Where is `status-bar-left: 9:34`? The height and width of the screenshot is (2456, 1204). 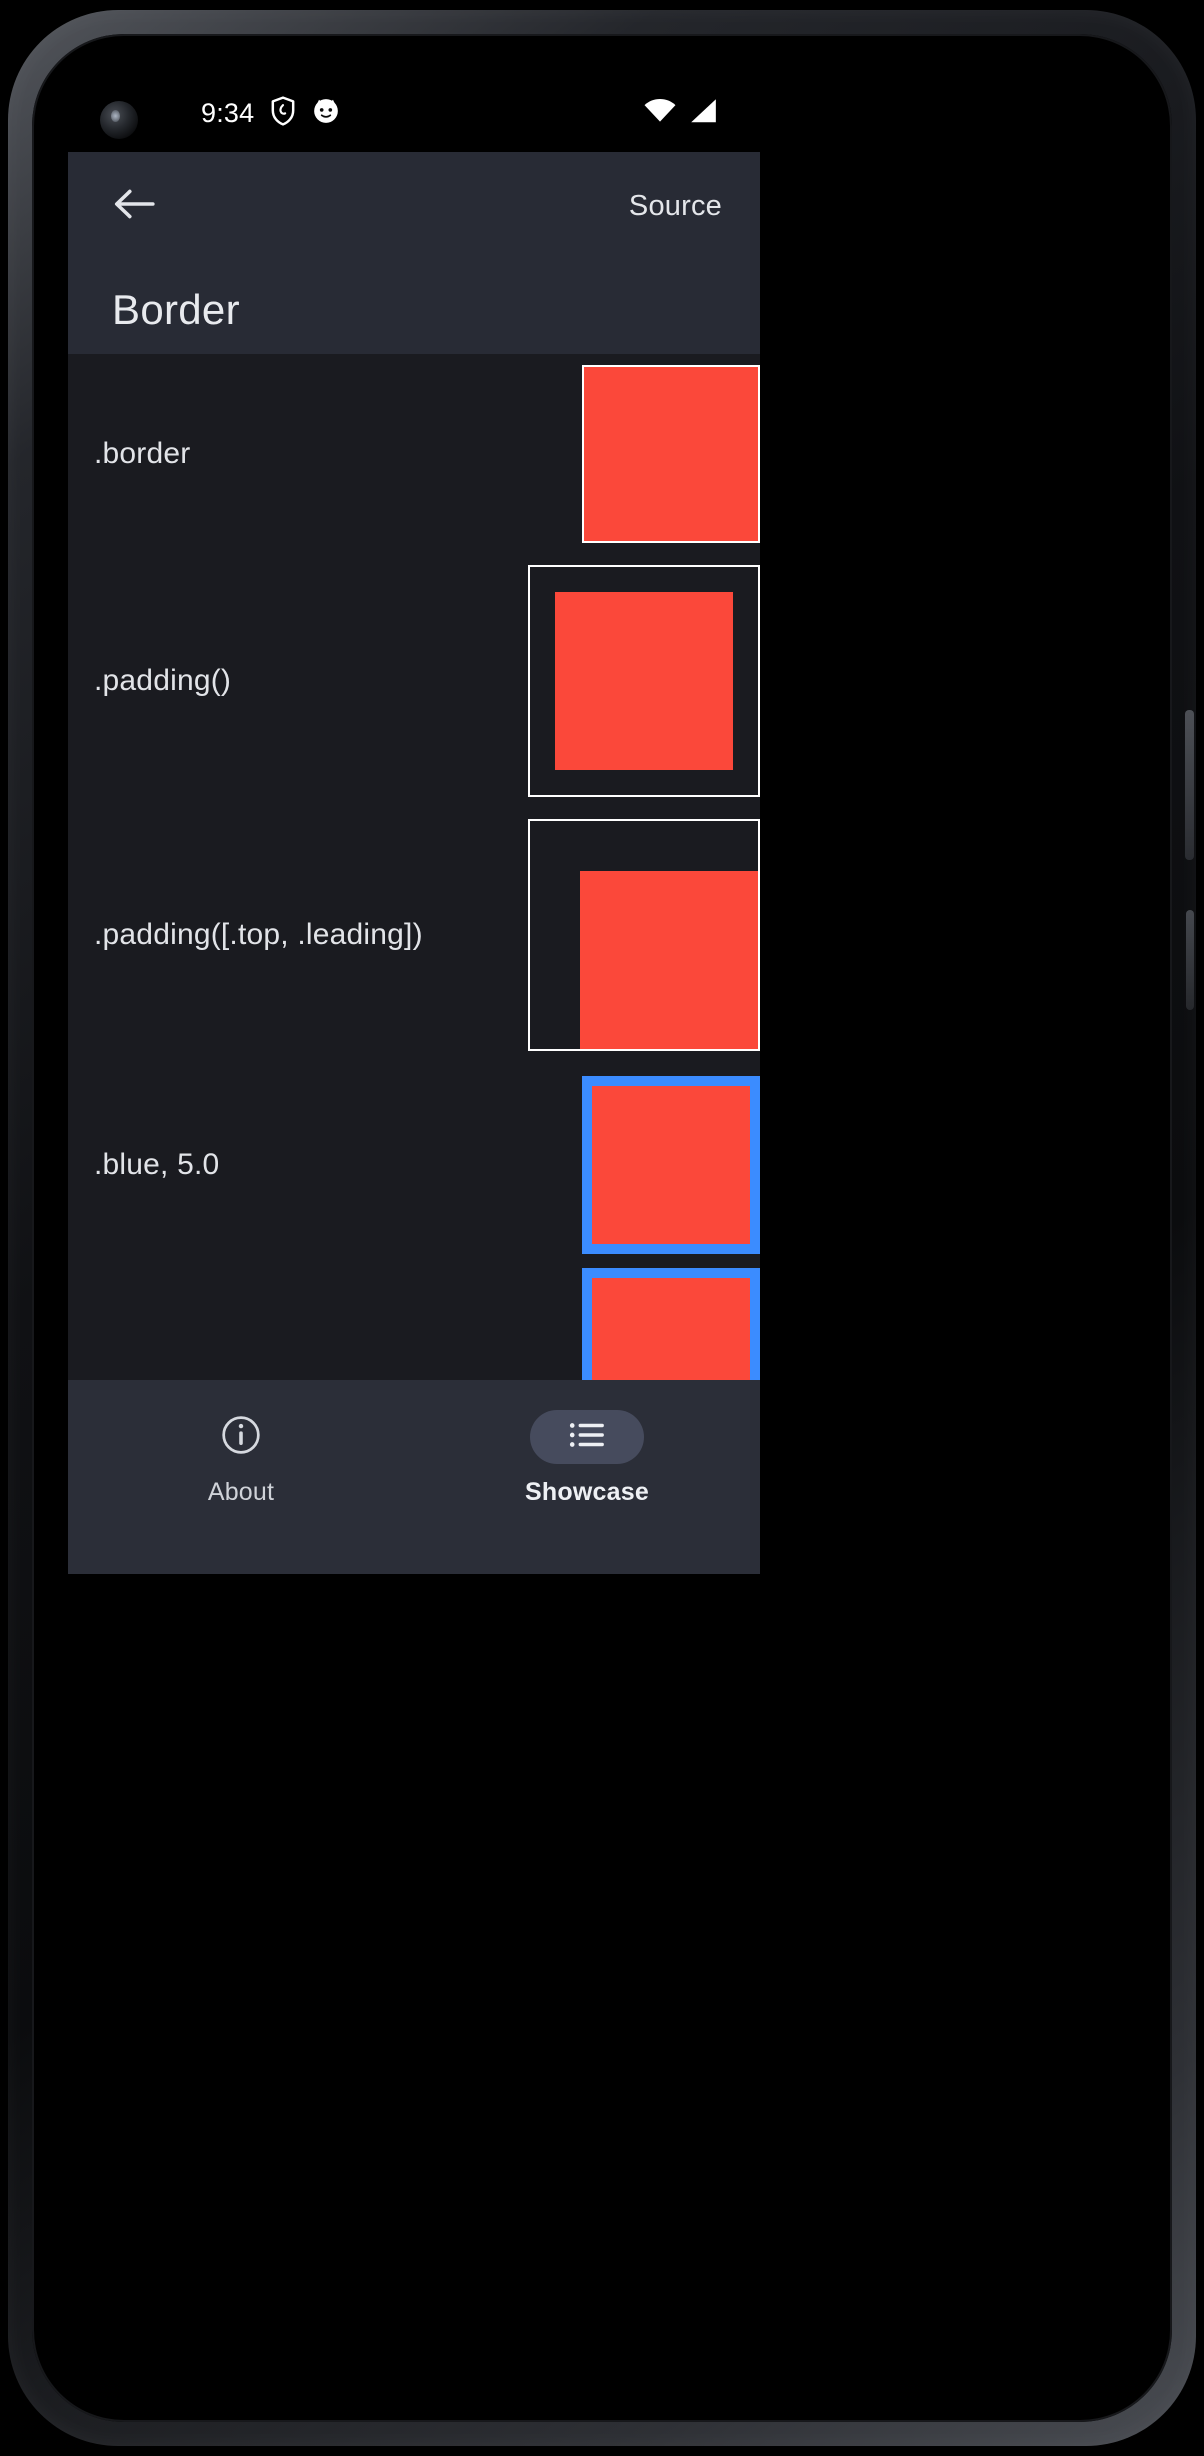
status-bar-left: 9:34 is located at coordinates (270, 113).